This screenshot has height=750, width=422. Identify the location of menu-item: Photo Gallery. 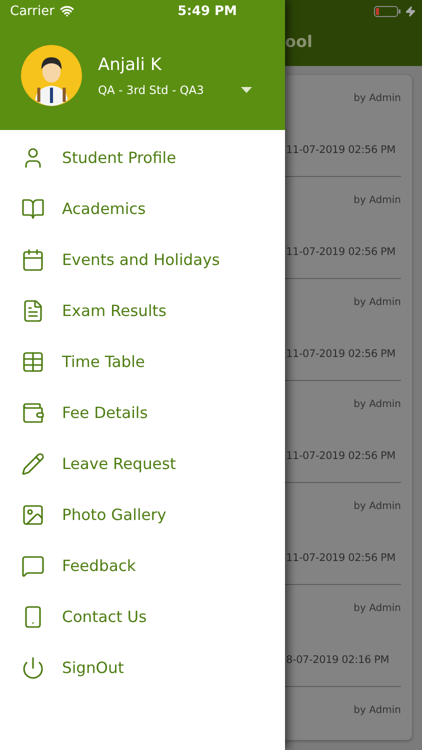
(142, 514).